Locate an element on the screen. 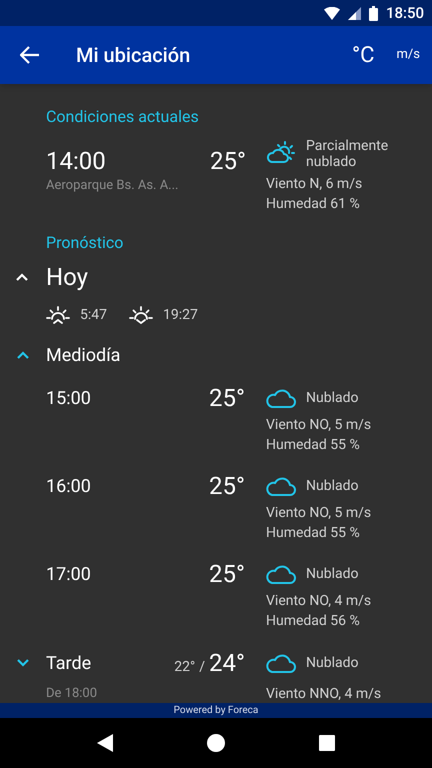 The height and width of the screenshot is (768, 432). condition-text: Parcialmente nublado is located at coordinates (348, 154).